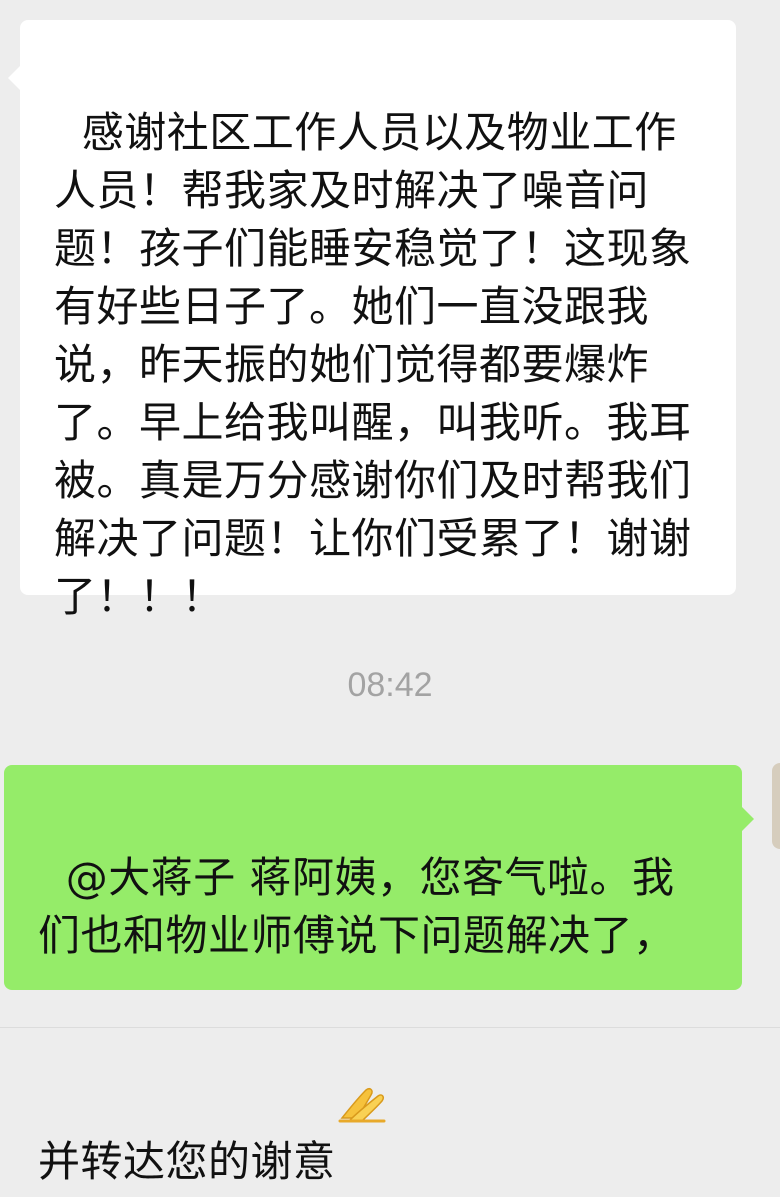 Image resolution: width=780 pixels, height=1197 pixels. Describe the element at coordinates (390, 1027) in the screenshot. I see `divider` at that location.